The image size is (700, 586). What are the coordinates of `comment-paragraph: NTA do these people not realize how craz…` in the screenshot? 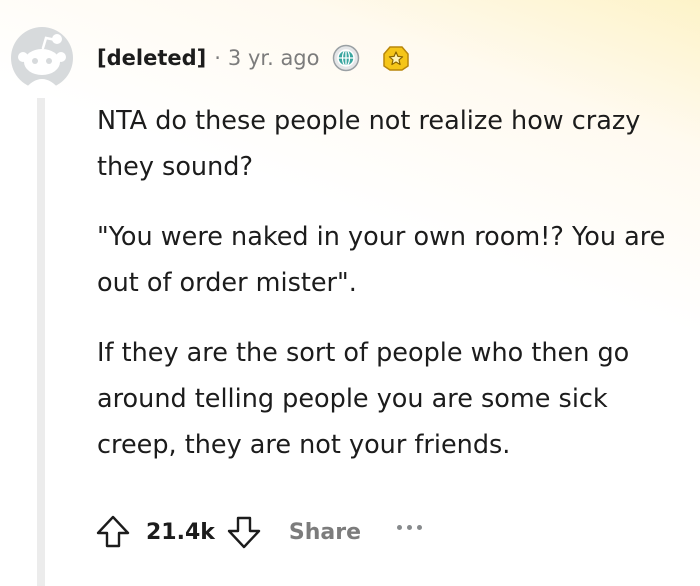 It's located at (369, 144).